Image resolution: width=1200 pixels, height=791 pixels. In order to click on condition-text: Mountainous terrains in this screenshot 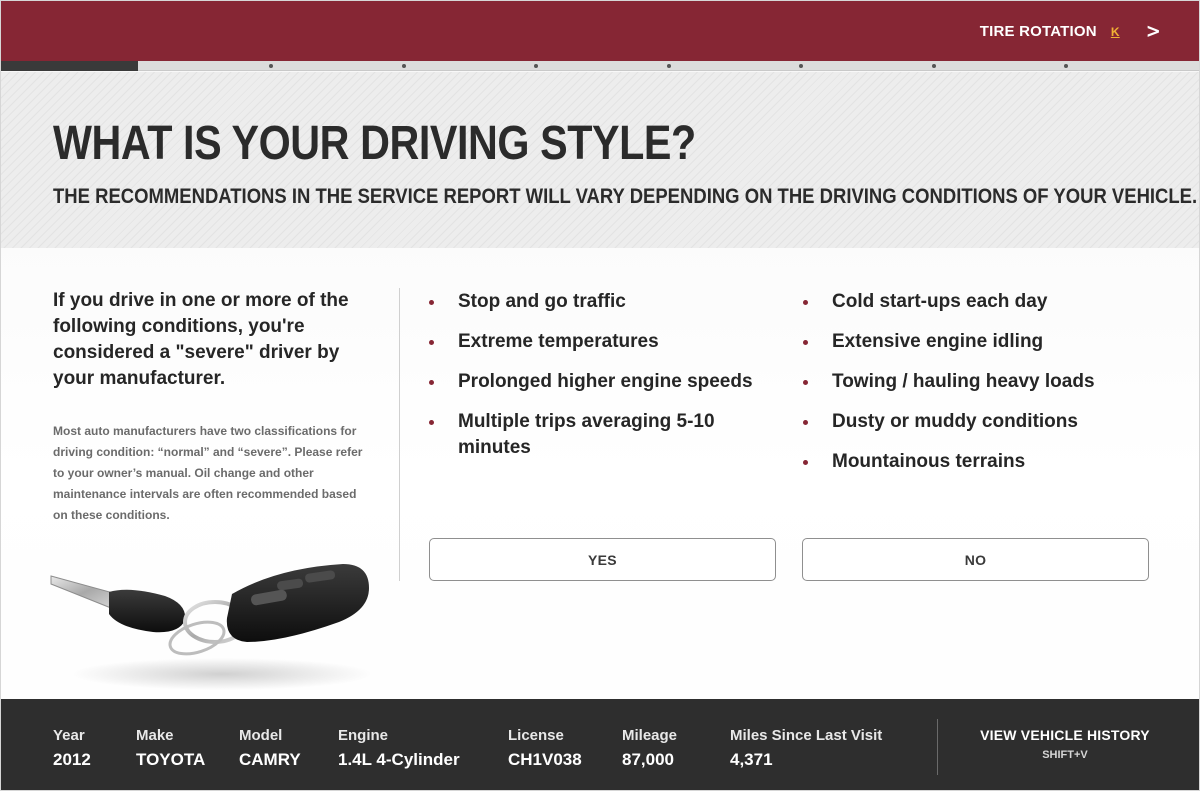, I will do `click(929, 461)`.